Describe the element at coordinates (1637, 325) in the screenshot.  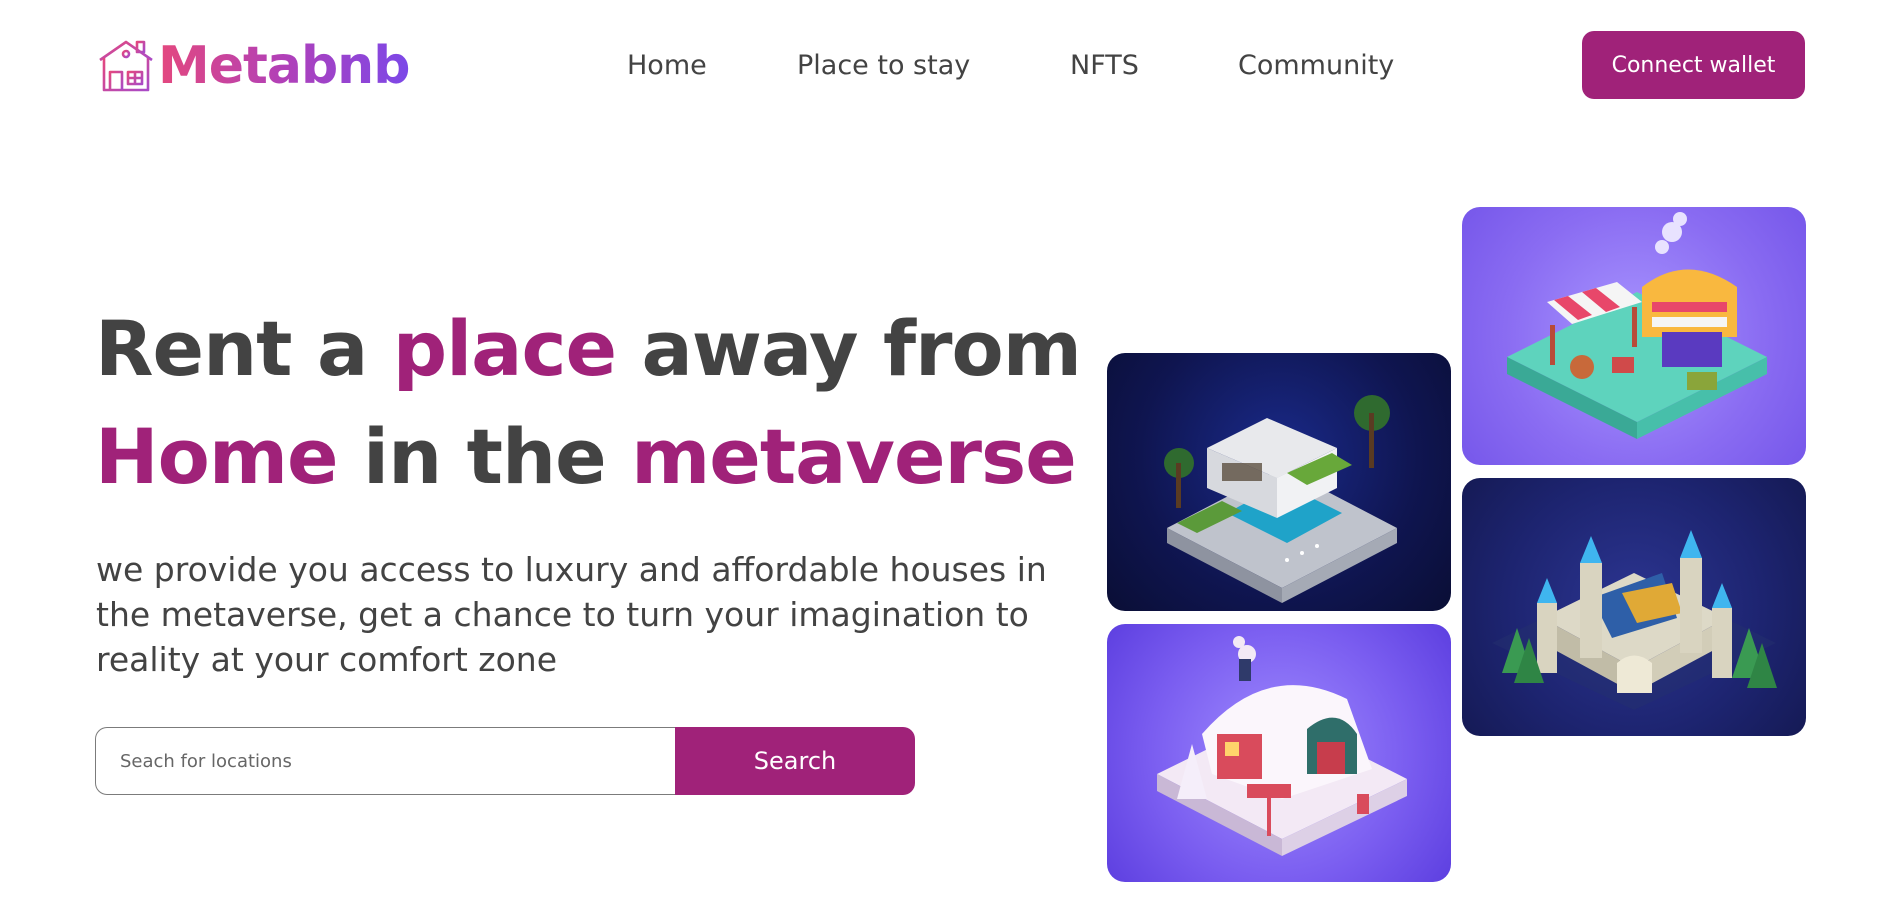
I see `market-illustration` at that location.